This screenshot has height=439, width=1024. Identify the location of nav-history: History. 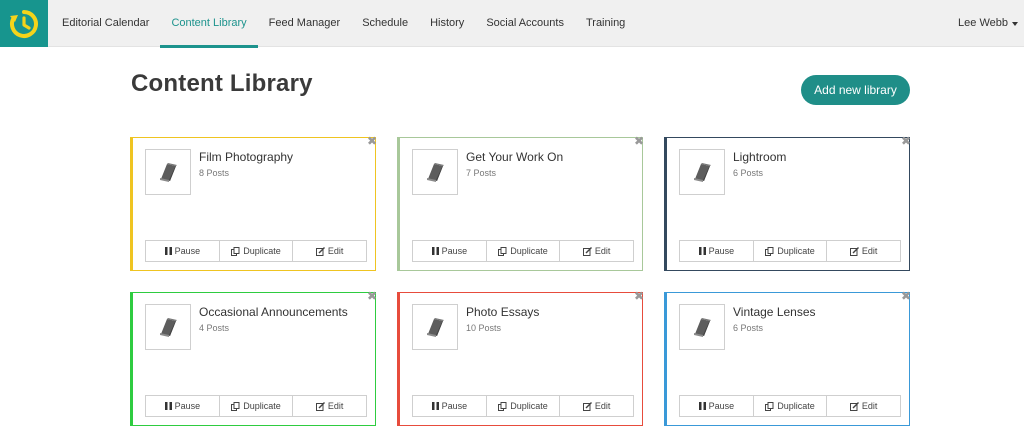
(447, 23).